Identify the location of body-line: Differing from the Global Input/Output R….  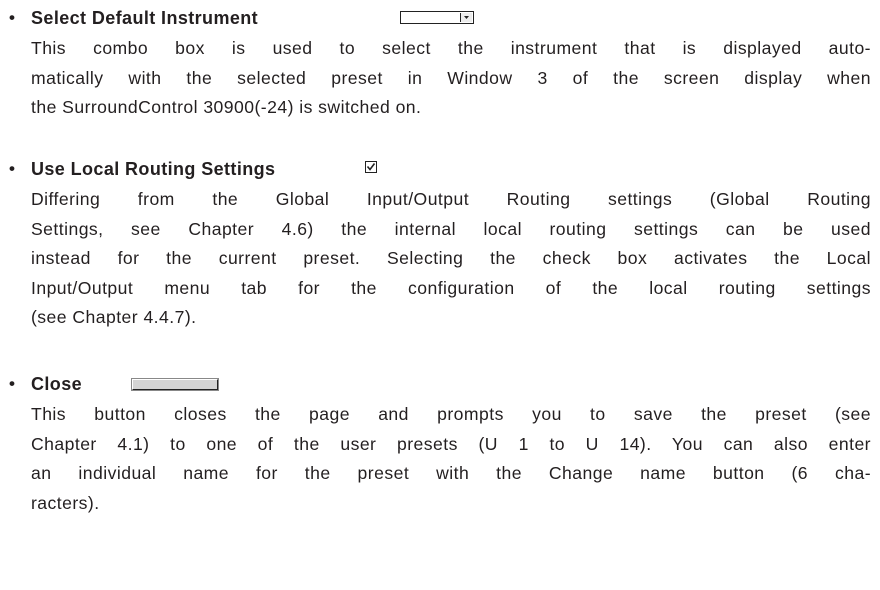
(451, 199).